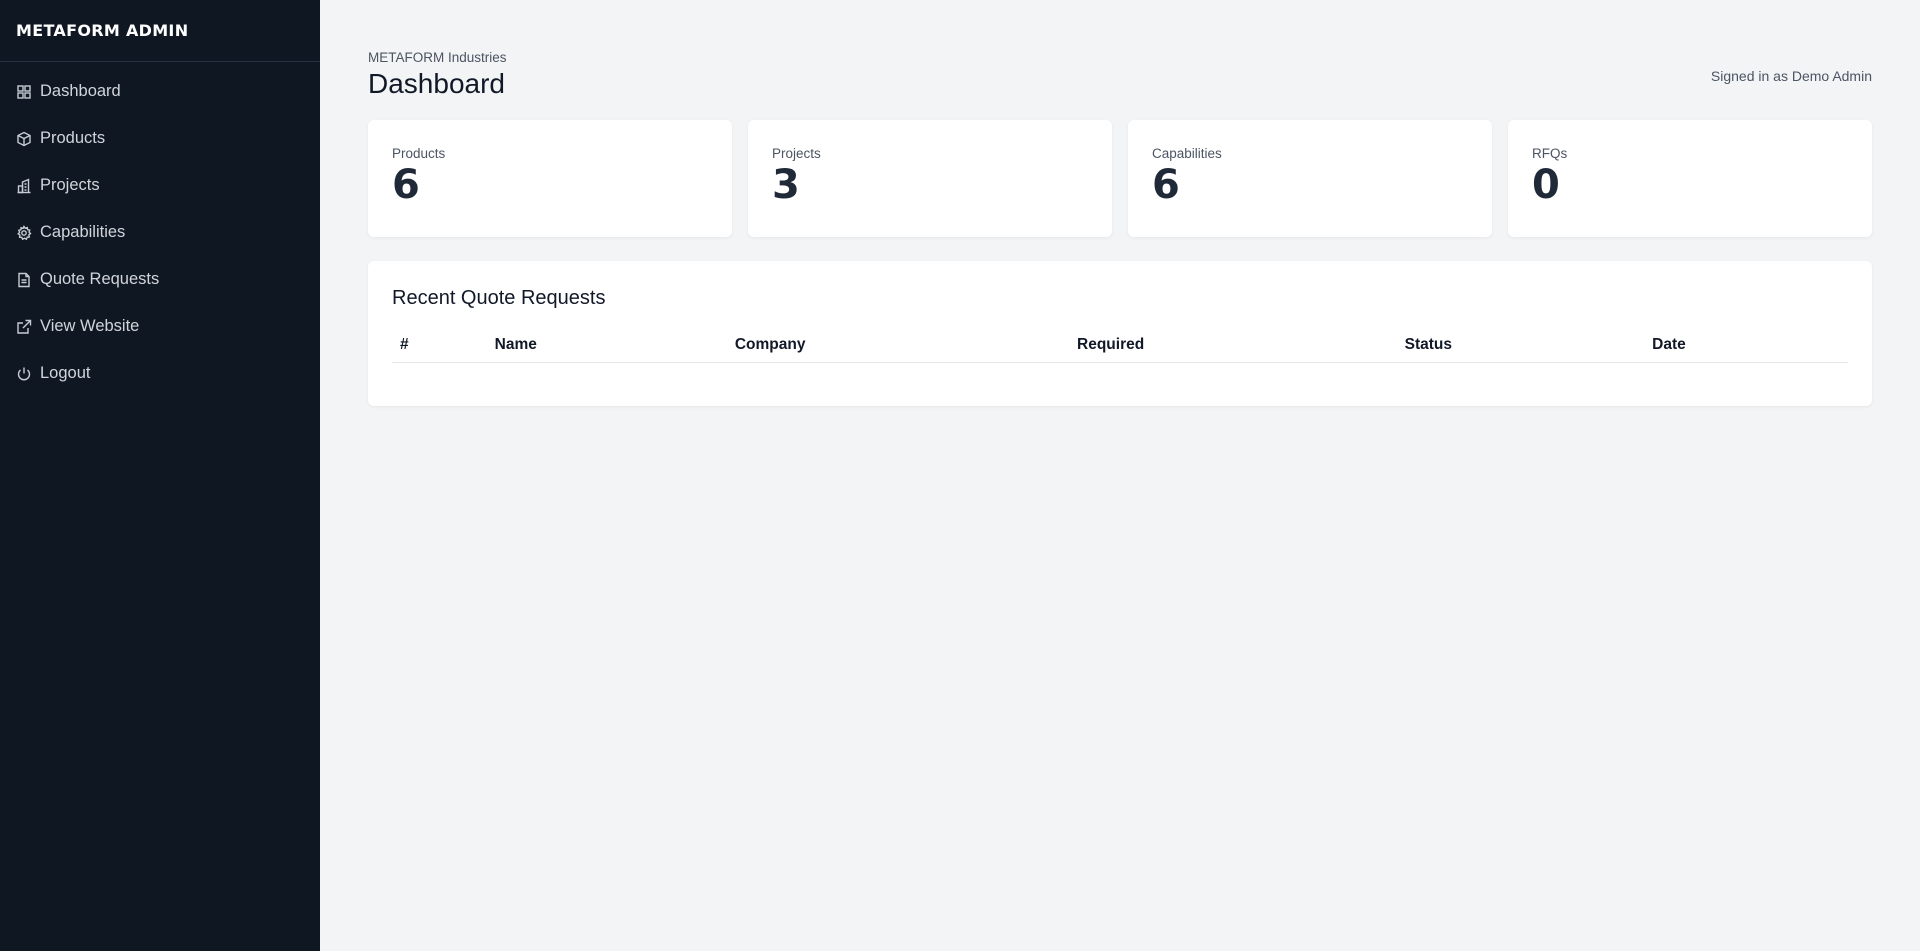  I want to click on stat-card-products: Products 6, so click(550, 178).